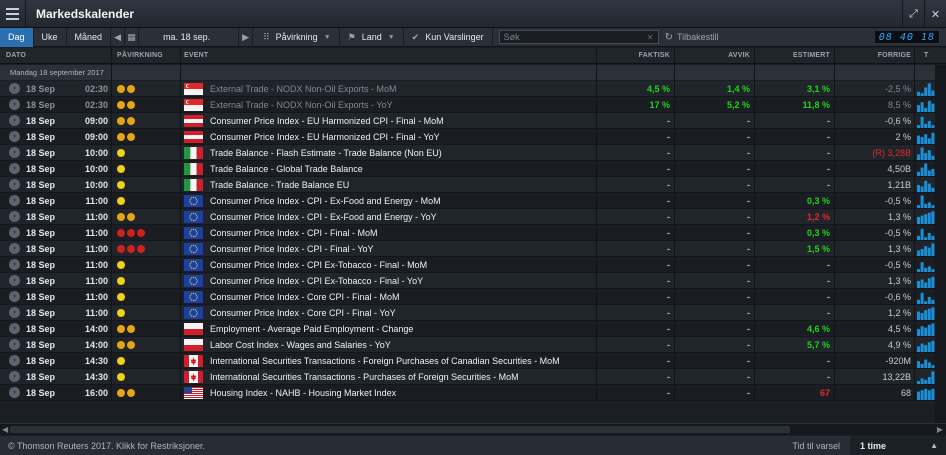 The image size is (946, 455). What do you see at coordinates (17, 37) in the screenshot?
I see `view-day-button: Dag` at bounding box center [17, 37].